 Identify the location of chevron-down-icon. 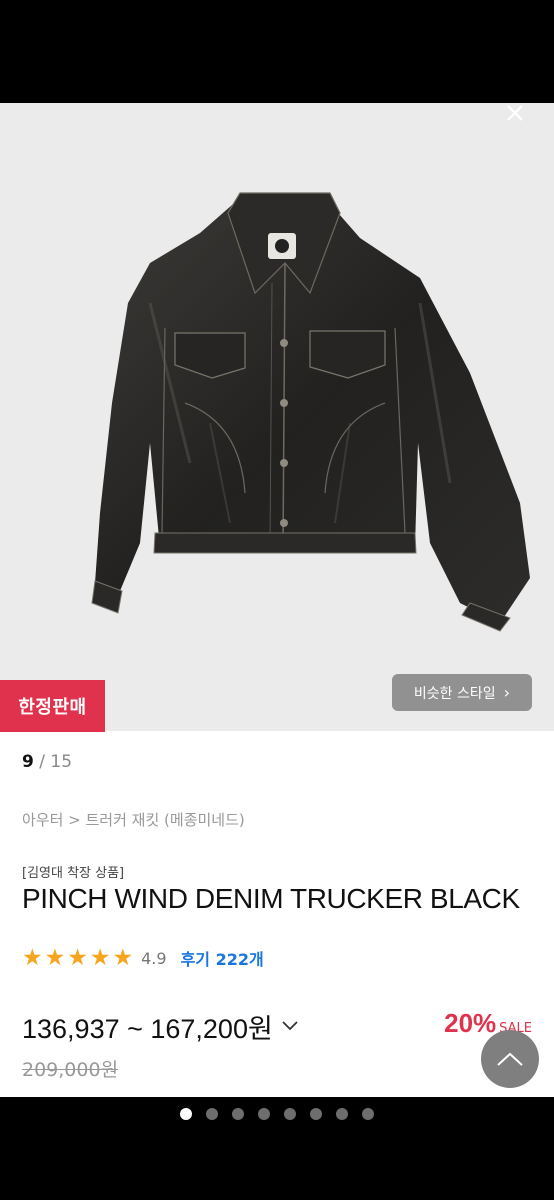
(290, 1027).